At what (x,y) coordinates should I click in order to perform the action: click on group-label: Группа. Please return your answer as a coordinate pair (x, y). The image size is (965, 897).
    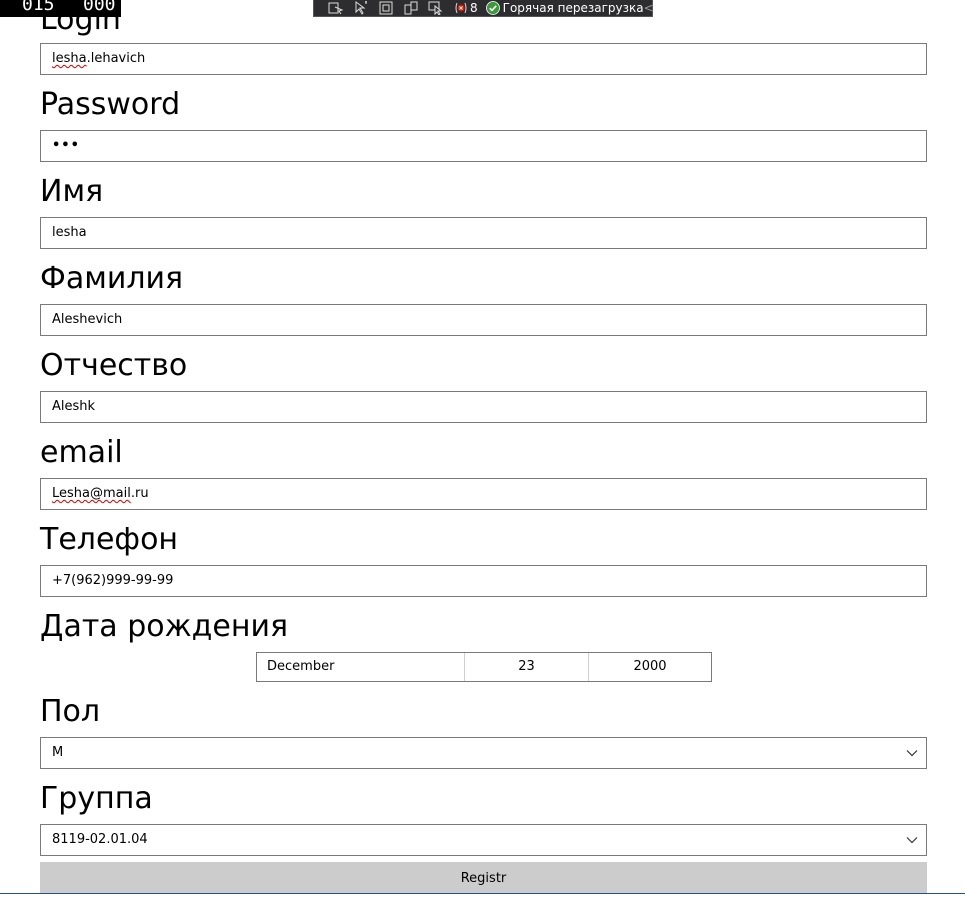
    Looking at the image, I should click on (96, 798).